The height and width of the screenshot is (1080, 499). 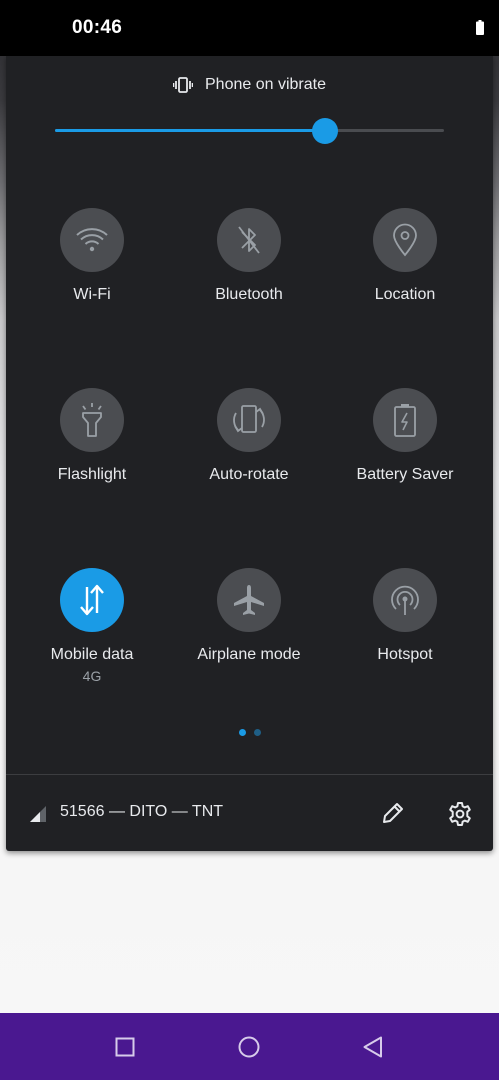 I want to click on tile-location-button, so click(x=405, y=240).